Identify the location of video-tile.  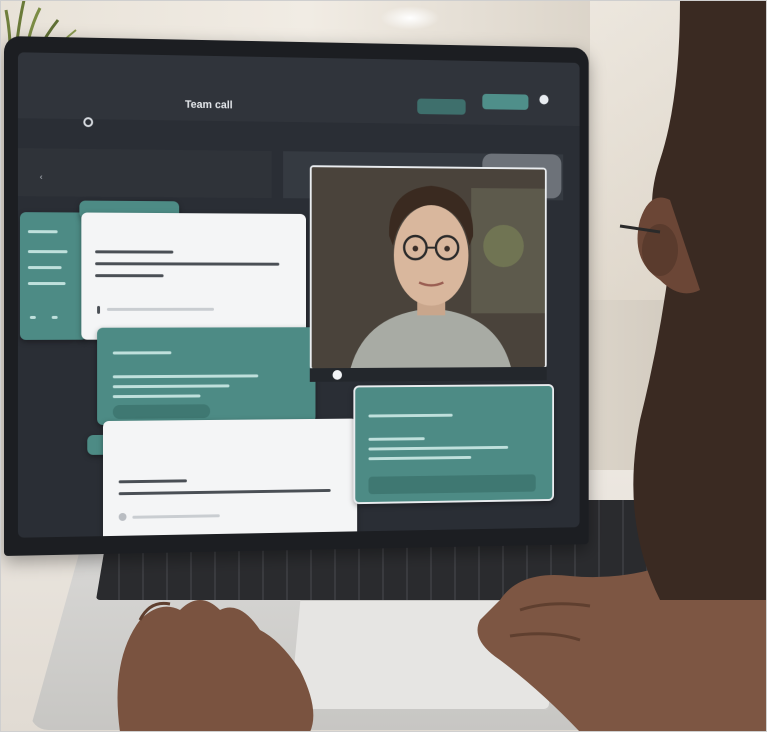
(428, 267).